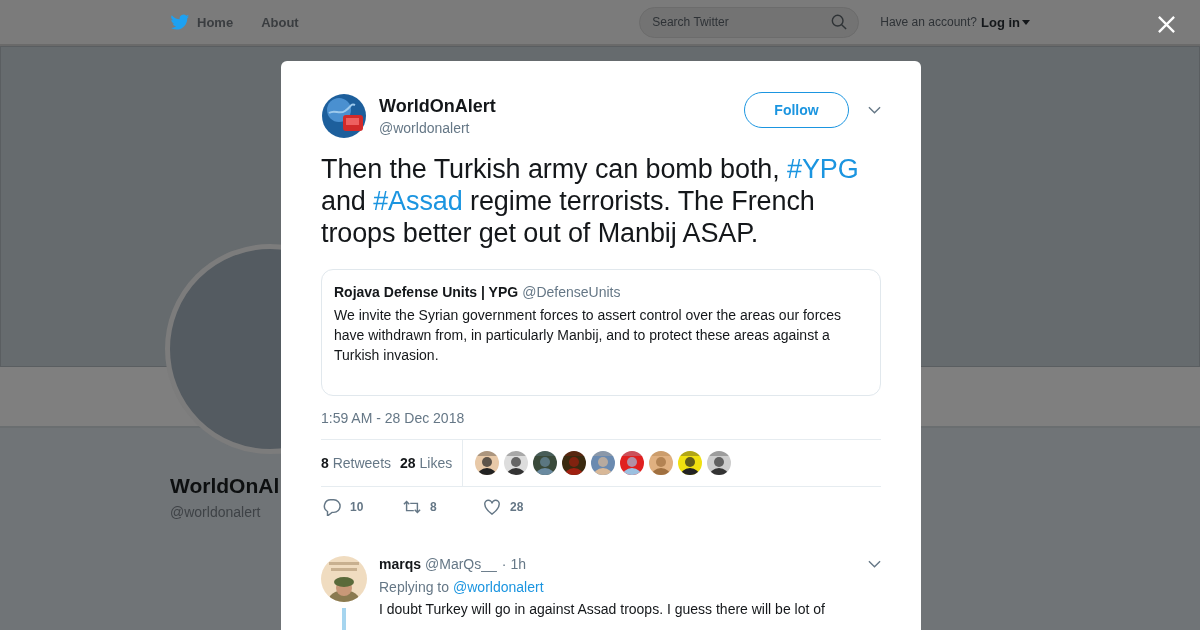  I want to click on hashtag-link: #Assad, so click(418, 201).